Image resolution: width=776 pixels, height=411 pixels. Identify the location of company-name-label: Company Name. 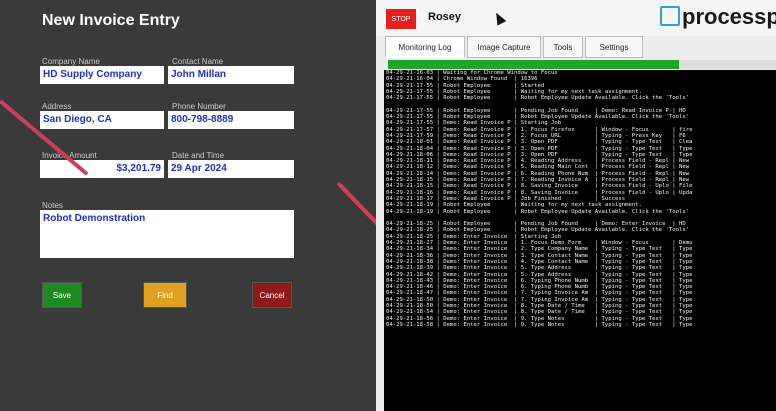
(71, 61).